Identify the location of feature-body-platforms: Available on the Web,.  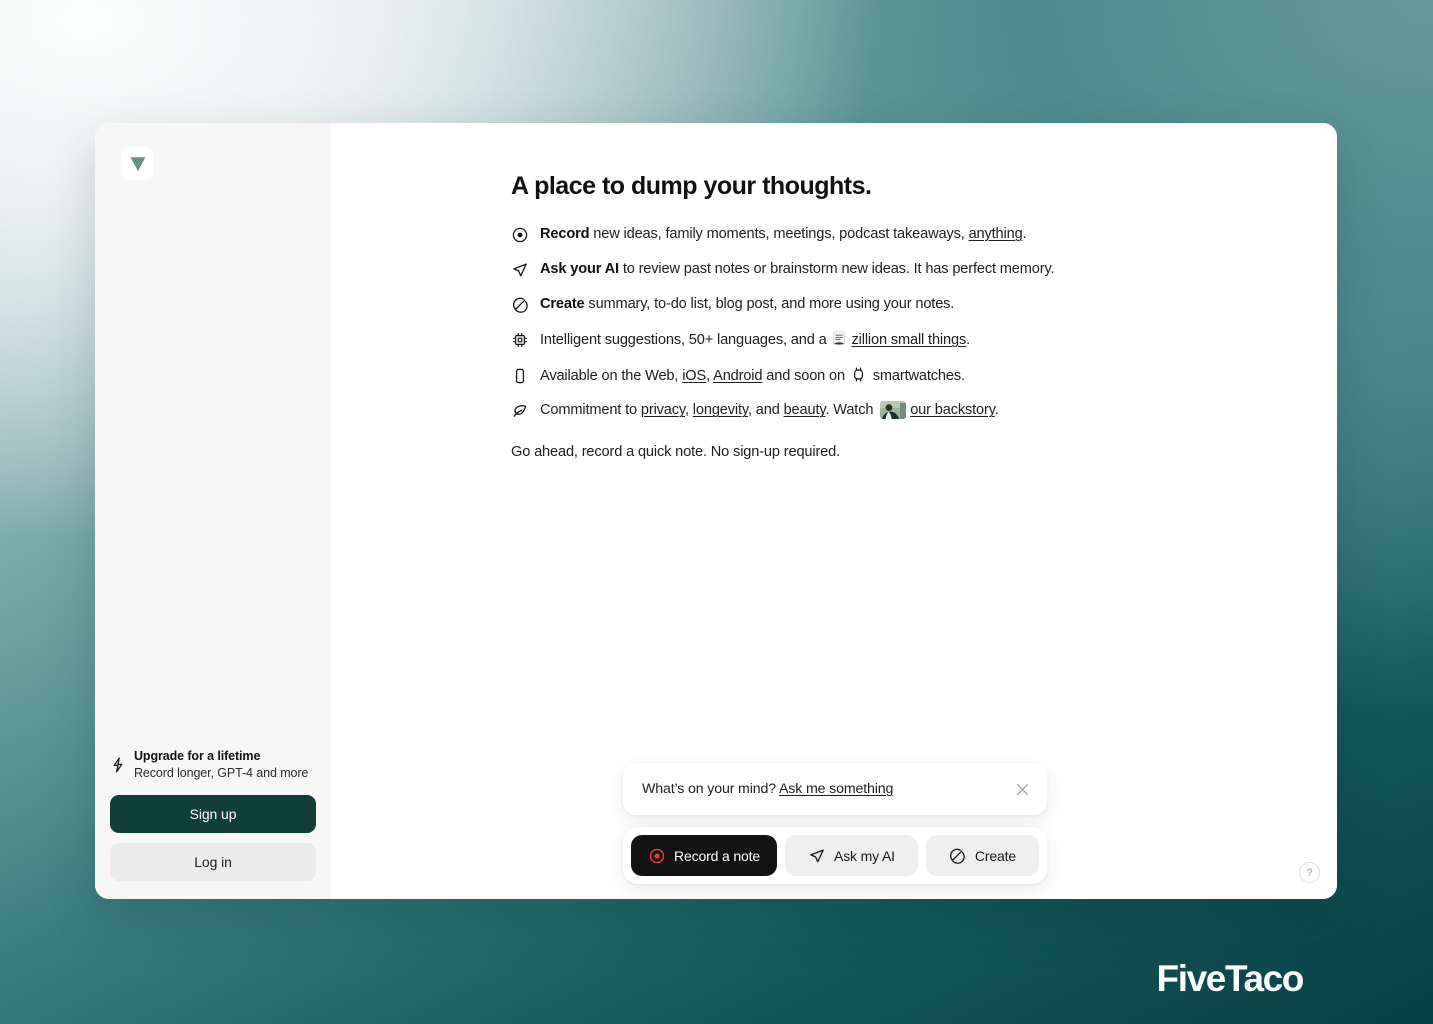
(611, 375).